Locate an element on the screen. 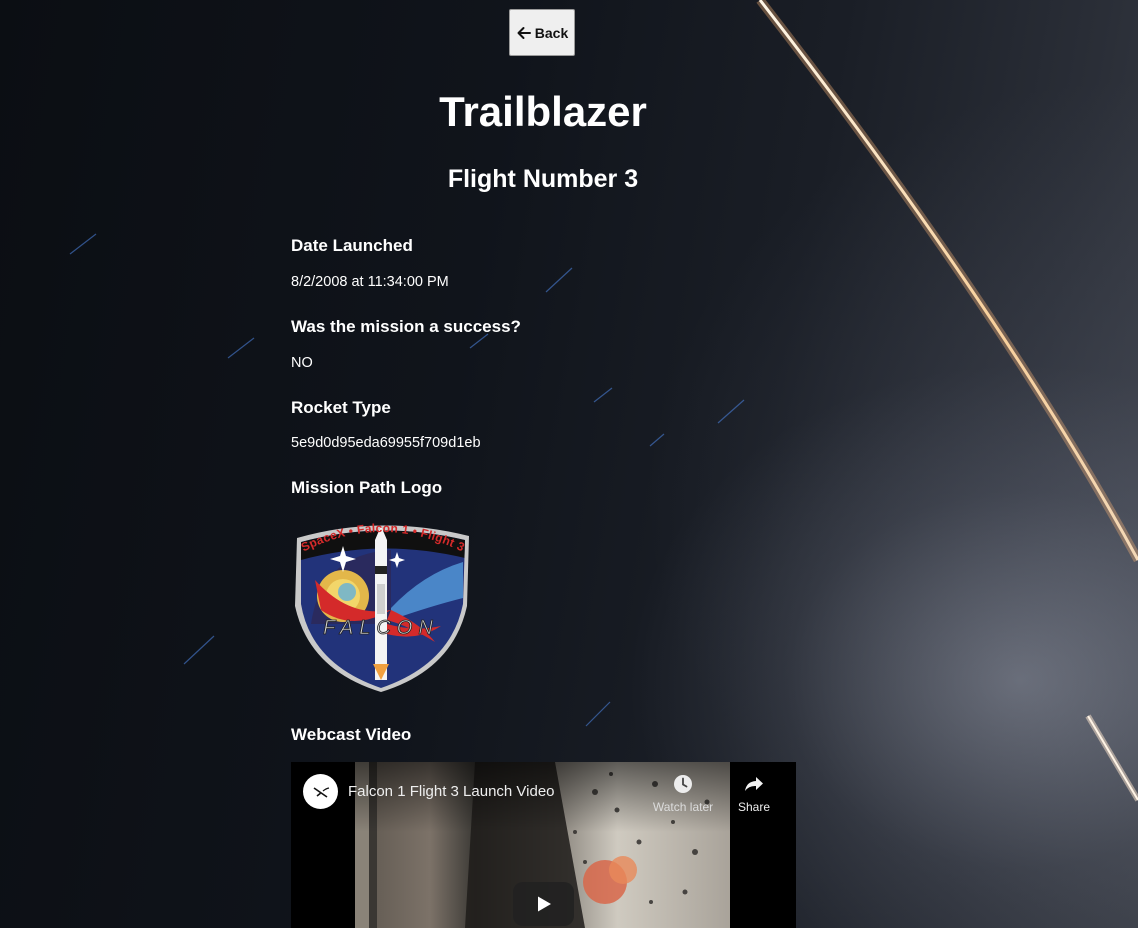 The width and height of the screenshot is (1138, 928). back-button: Back is located at coordinates (542, 32).